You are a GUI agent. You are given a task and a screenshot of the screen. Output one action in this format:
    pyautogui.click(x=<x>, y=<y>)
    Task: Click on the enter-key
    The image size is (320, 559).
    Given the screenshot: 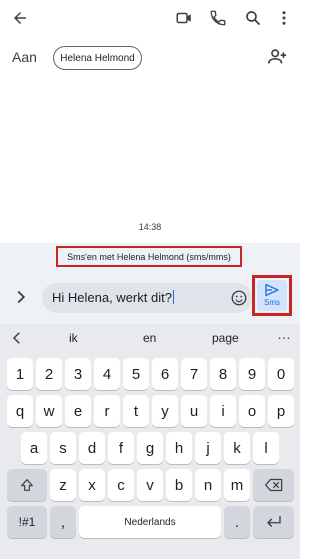 What is the action you would take?
    pyautogui.click(x=273, y=522)
    